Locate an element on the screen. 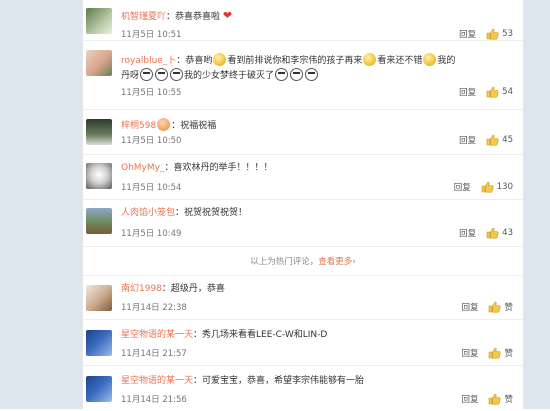 The image size is (550, 411). comment-actions: 回复 130 is located at coordinates (483, 187).